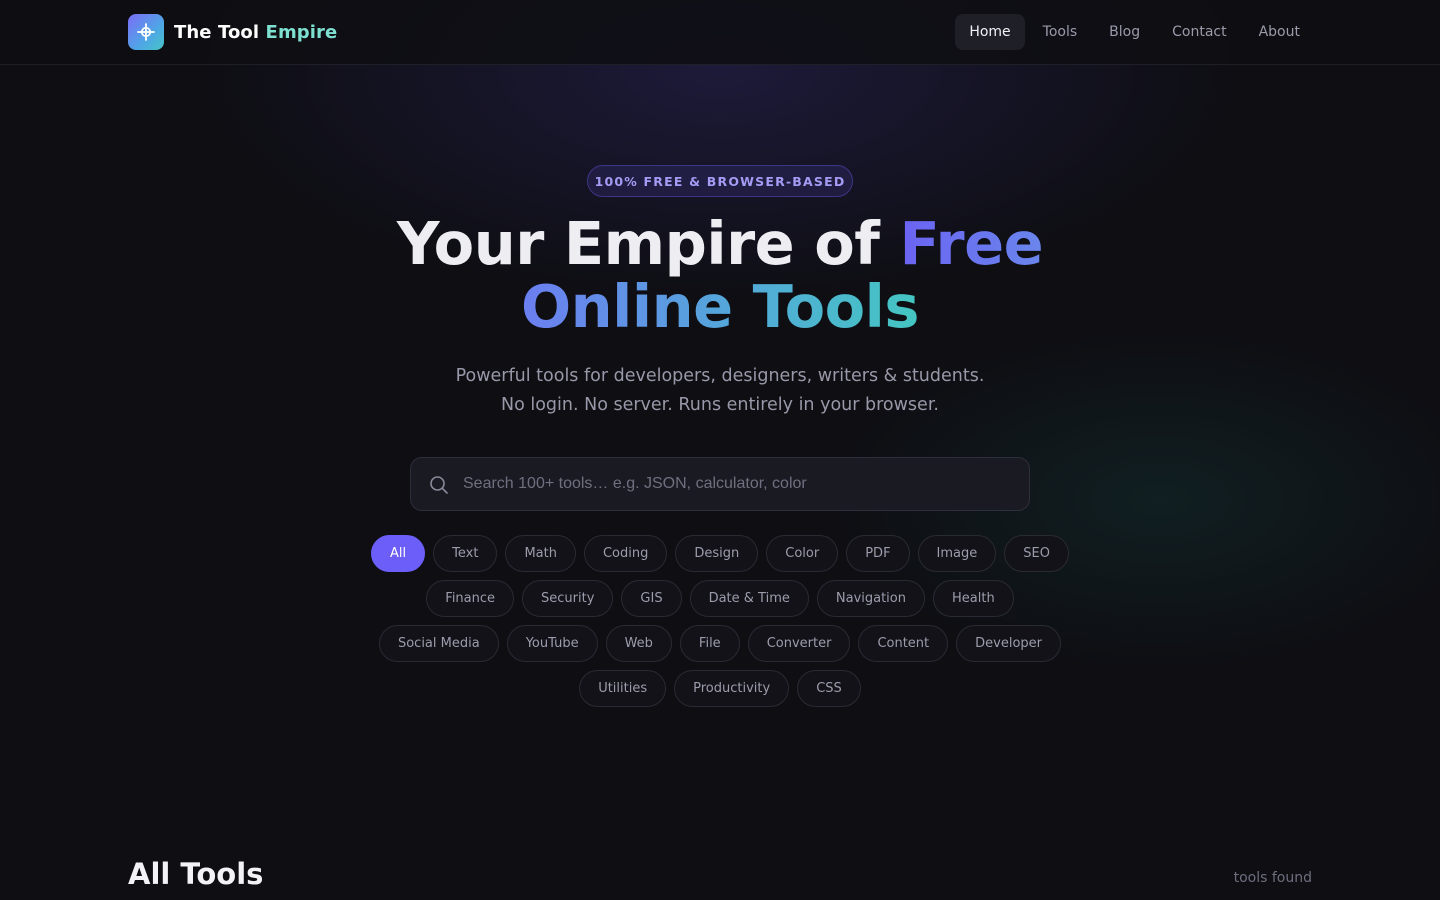 Image resolution: width=1440 pixels, height=900 pixels. What do you see at coordinates (146, 32) in the screenshot?
I see `crosshair-icon` at bounding box center [146, 32].